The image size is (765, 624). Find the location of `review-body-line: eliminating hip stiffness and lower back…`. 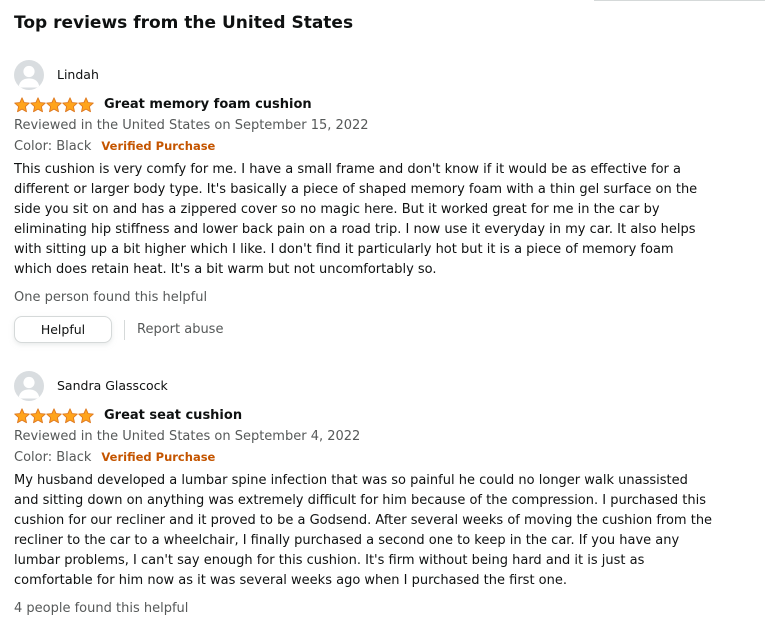

review-body-line: eliminating hip stiffness and lower back… is located at coordinates (355, 229).